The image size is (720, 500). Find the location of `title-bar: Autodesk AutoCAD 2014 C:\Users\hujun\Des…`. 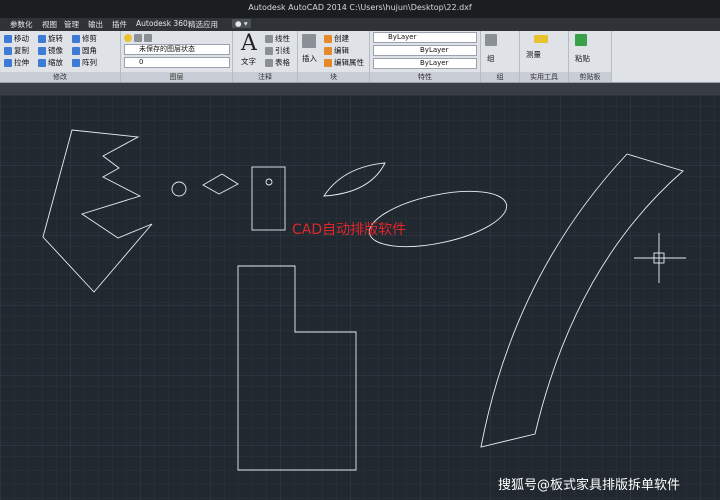

title-bar: Autodesk AutoCAD 2014 C:\Users\hujun\Des… is located at coordinates (360, 9).